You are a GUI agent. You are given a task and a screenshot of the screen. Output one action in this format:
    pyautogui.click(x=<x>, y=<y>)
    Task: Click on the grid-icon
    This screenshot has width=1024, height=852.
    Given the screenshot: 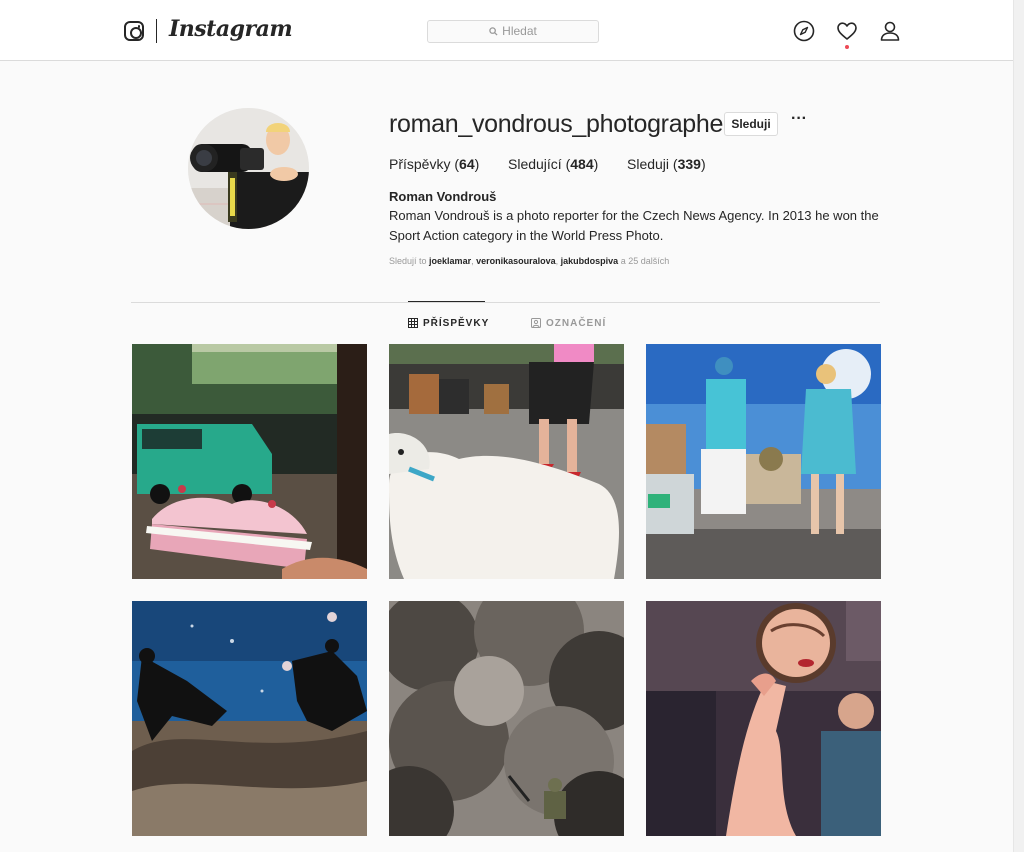 What is the action you would take?
    pyautogui.click(x=413, y=323)
    